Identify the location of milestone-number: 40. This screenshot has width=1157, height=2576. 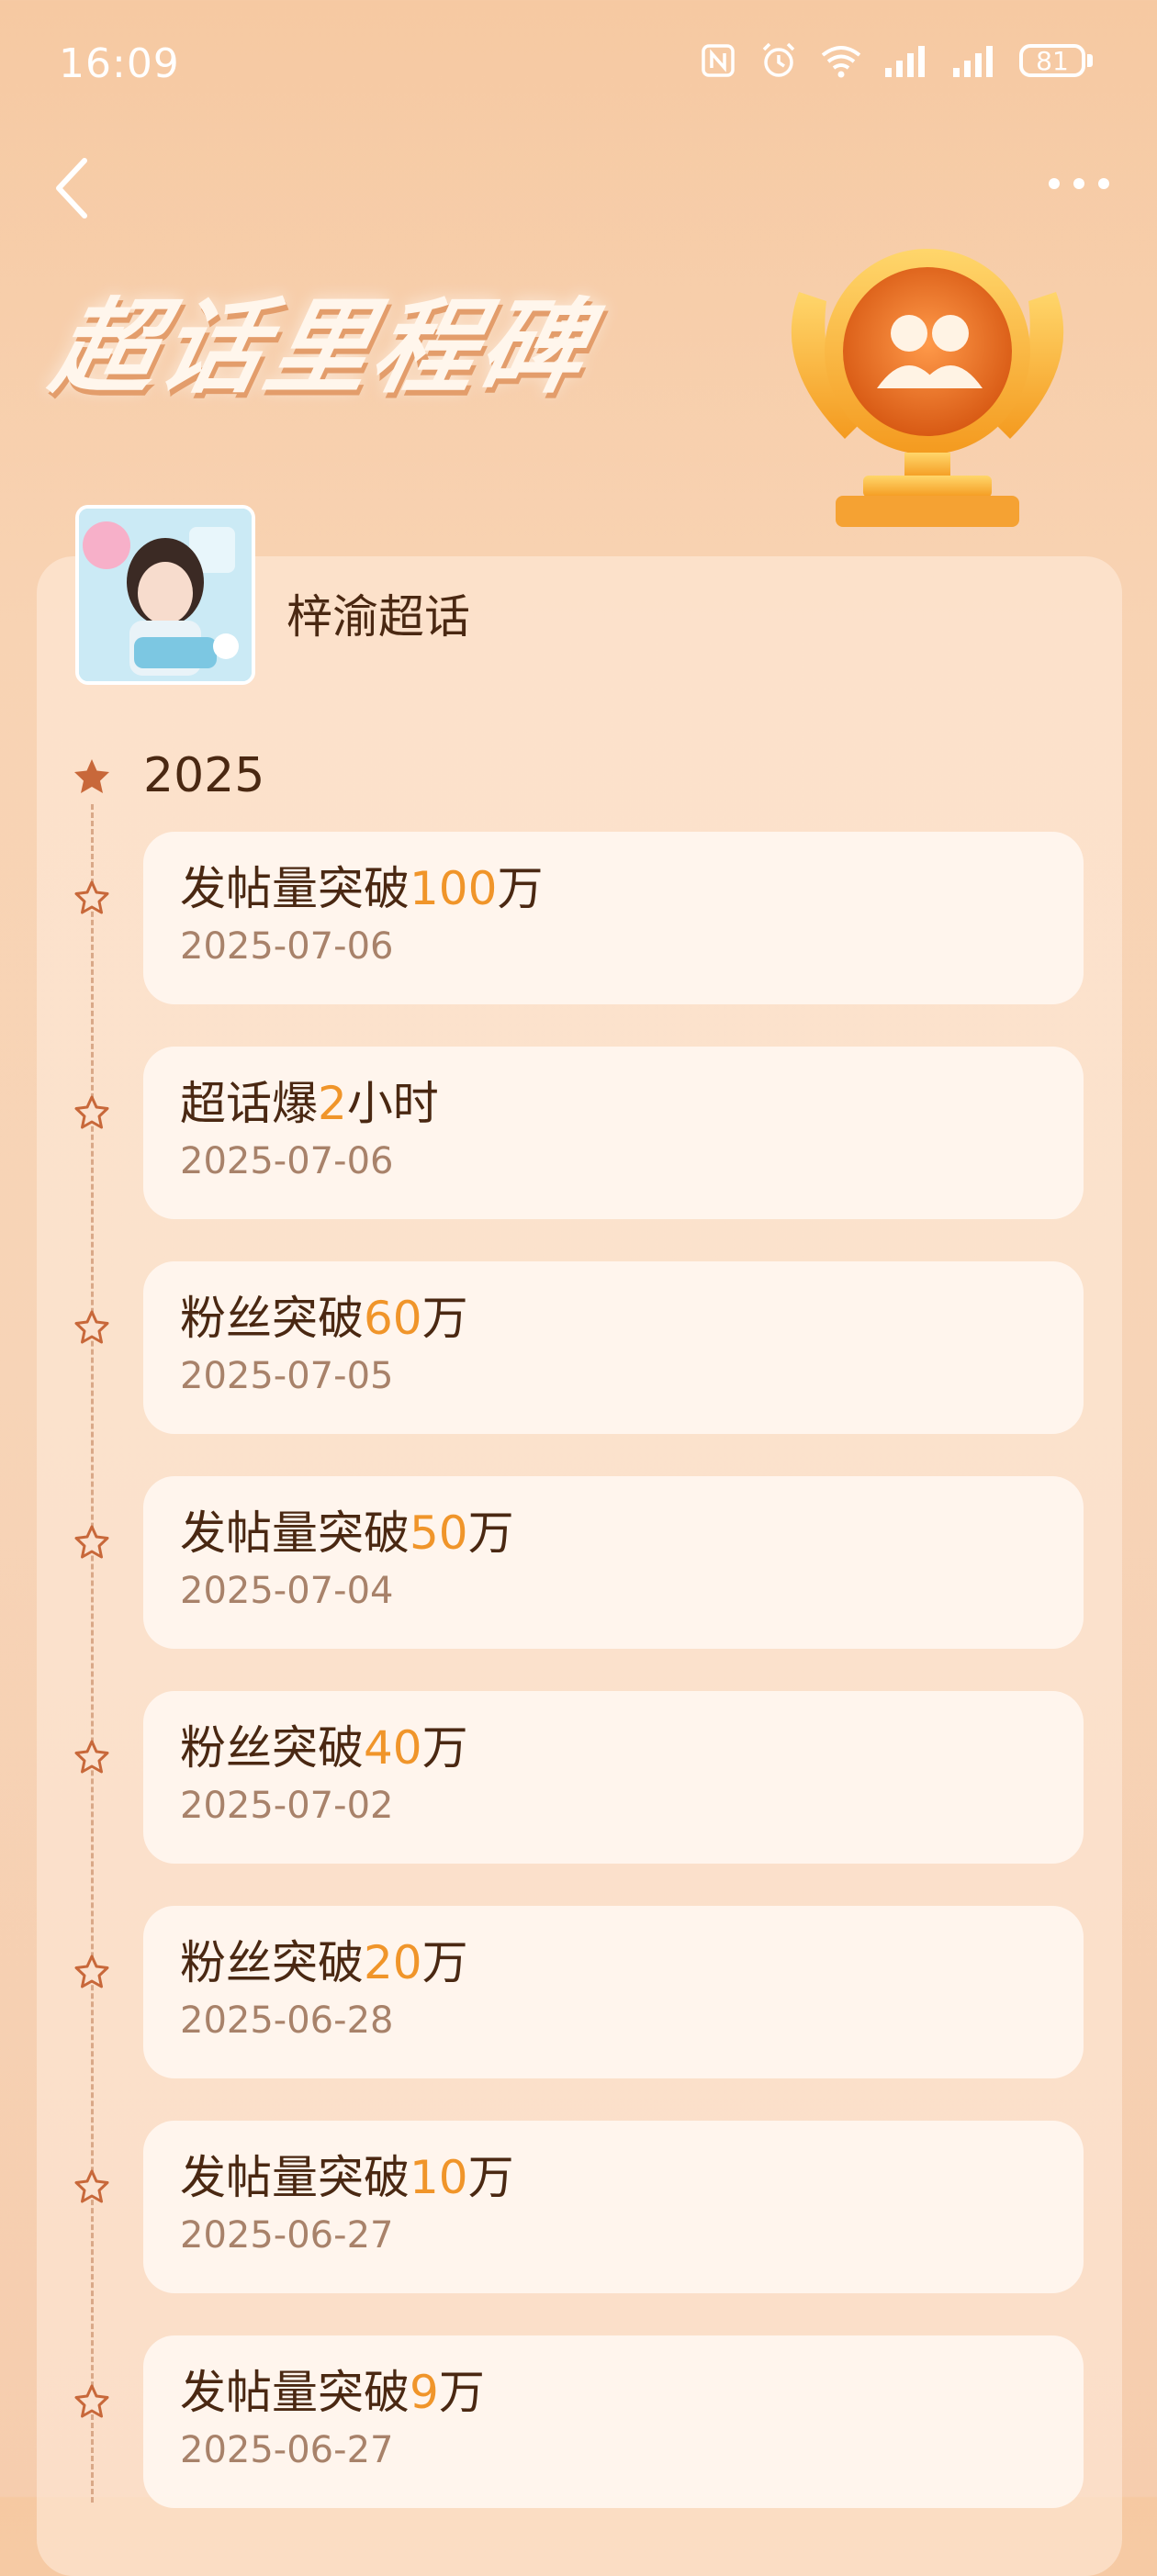
(393, 1748).